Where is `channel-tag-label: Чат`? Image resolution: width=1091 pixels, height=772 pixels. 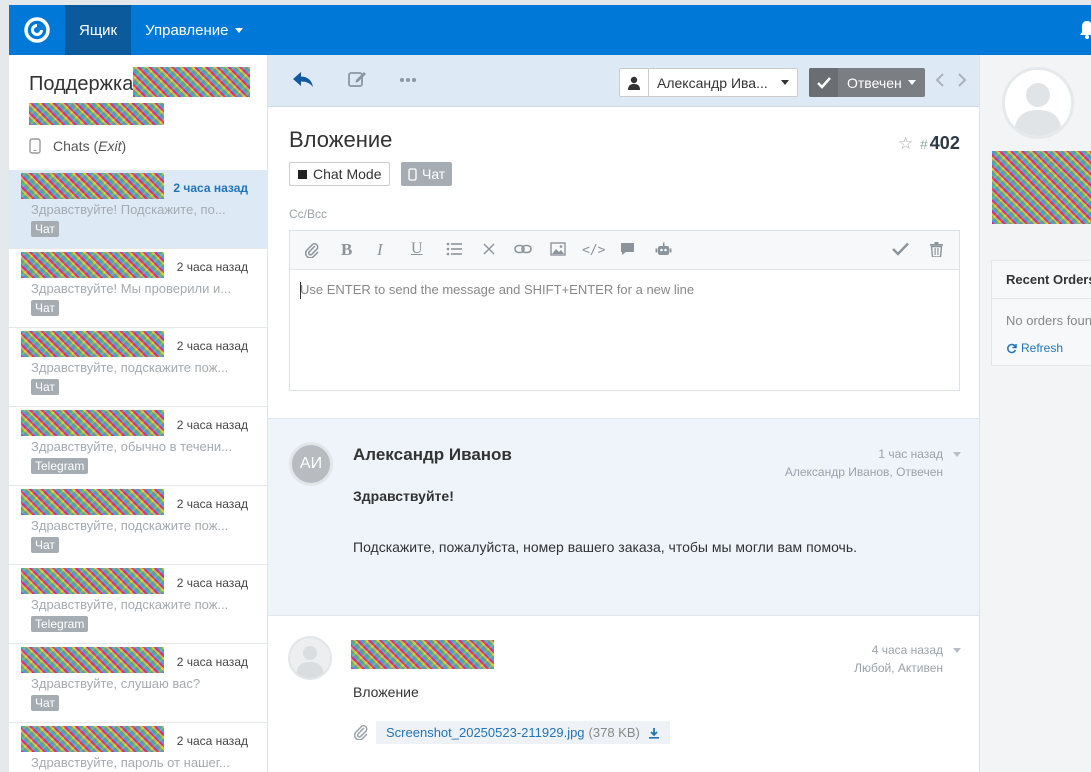
channel-tag-label: Чат is located at coordinates (434, 174).